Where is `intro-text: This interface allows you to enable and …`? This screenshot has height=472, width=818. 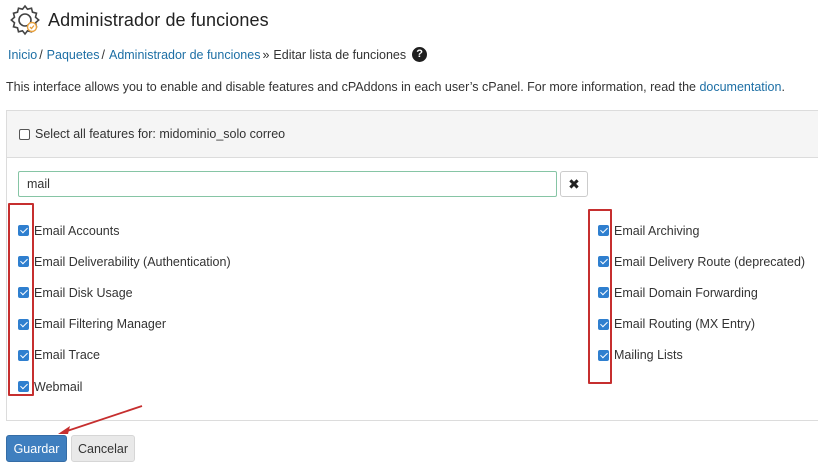
intro-text: This interface allows you to enable and … is located at coordinates (395, 87).